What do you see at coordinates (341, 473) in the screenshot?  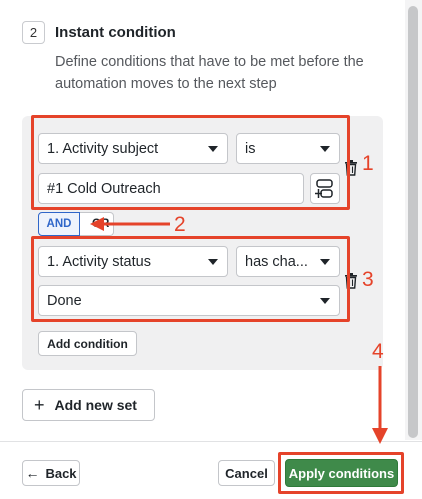 I see `apply-conditions-button: Apply conditions` at bounding box center [341, 473].